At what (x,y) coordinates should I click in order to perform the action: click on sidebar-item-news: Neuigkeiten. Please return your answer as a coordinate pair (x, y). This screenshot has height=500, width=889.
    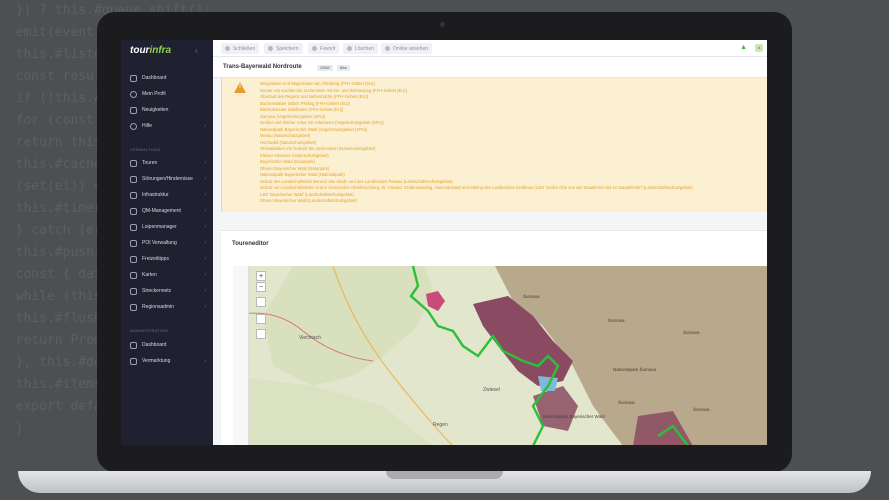
    Looking at the image, I should click on (170, 110).